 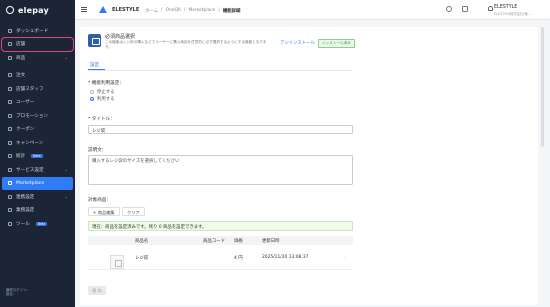 What do you see at coordinates (201, 11) in the screenshot?
I see `breadcrumb-marketplace: Marketplace` at bounding box center [201, 11].